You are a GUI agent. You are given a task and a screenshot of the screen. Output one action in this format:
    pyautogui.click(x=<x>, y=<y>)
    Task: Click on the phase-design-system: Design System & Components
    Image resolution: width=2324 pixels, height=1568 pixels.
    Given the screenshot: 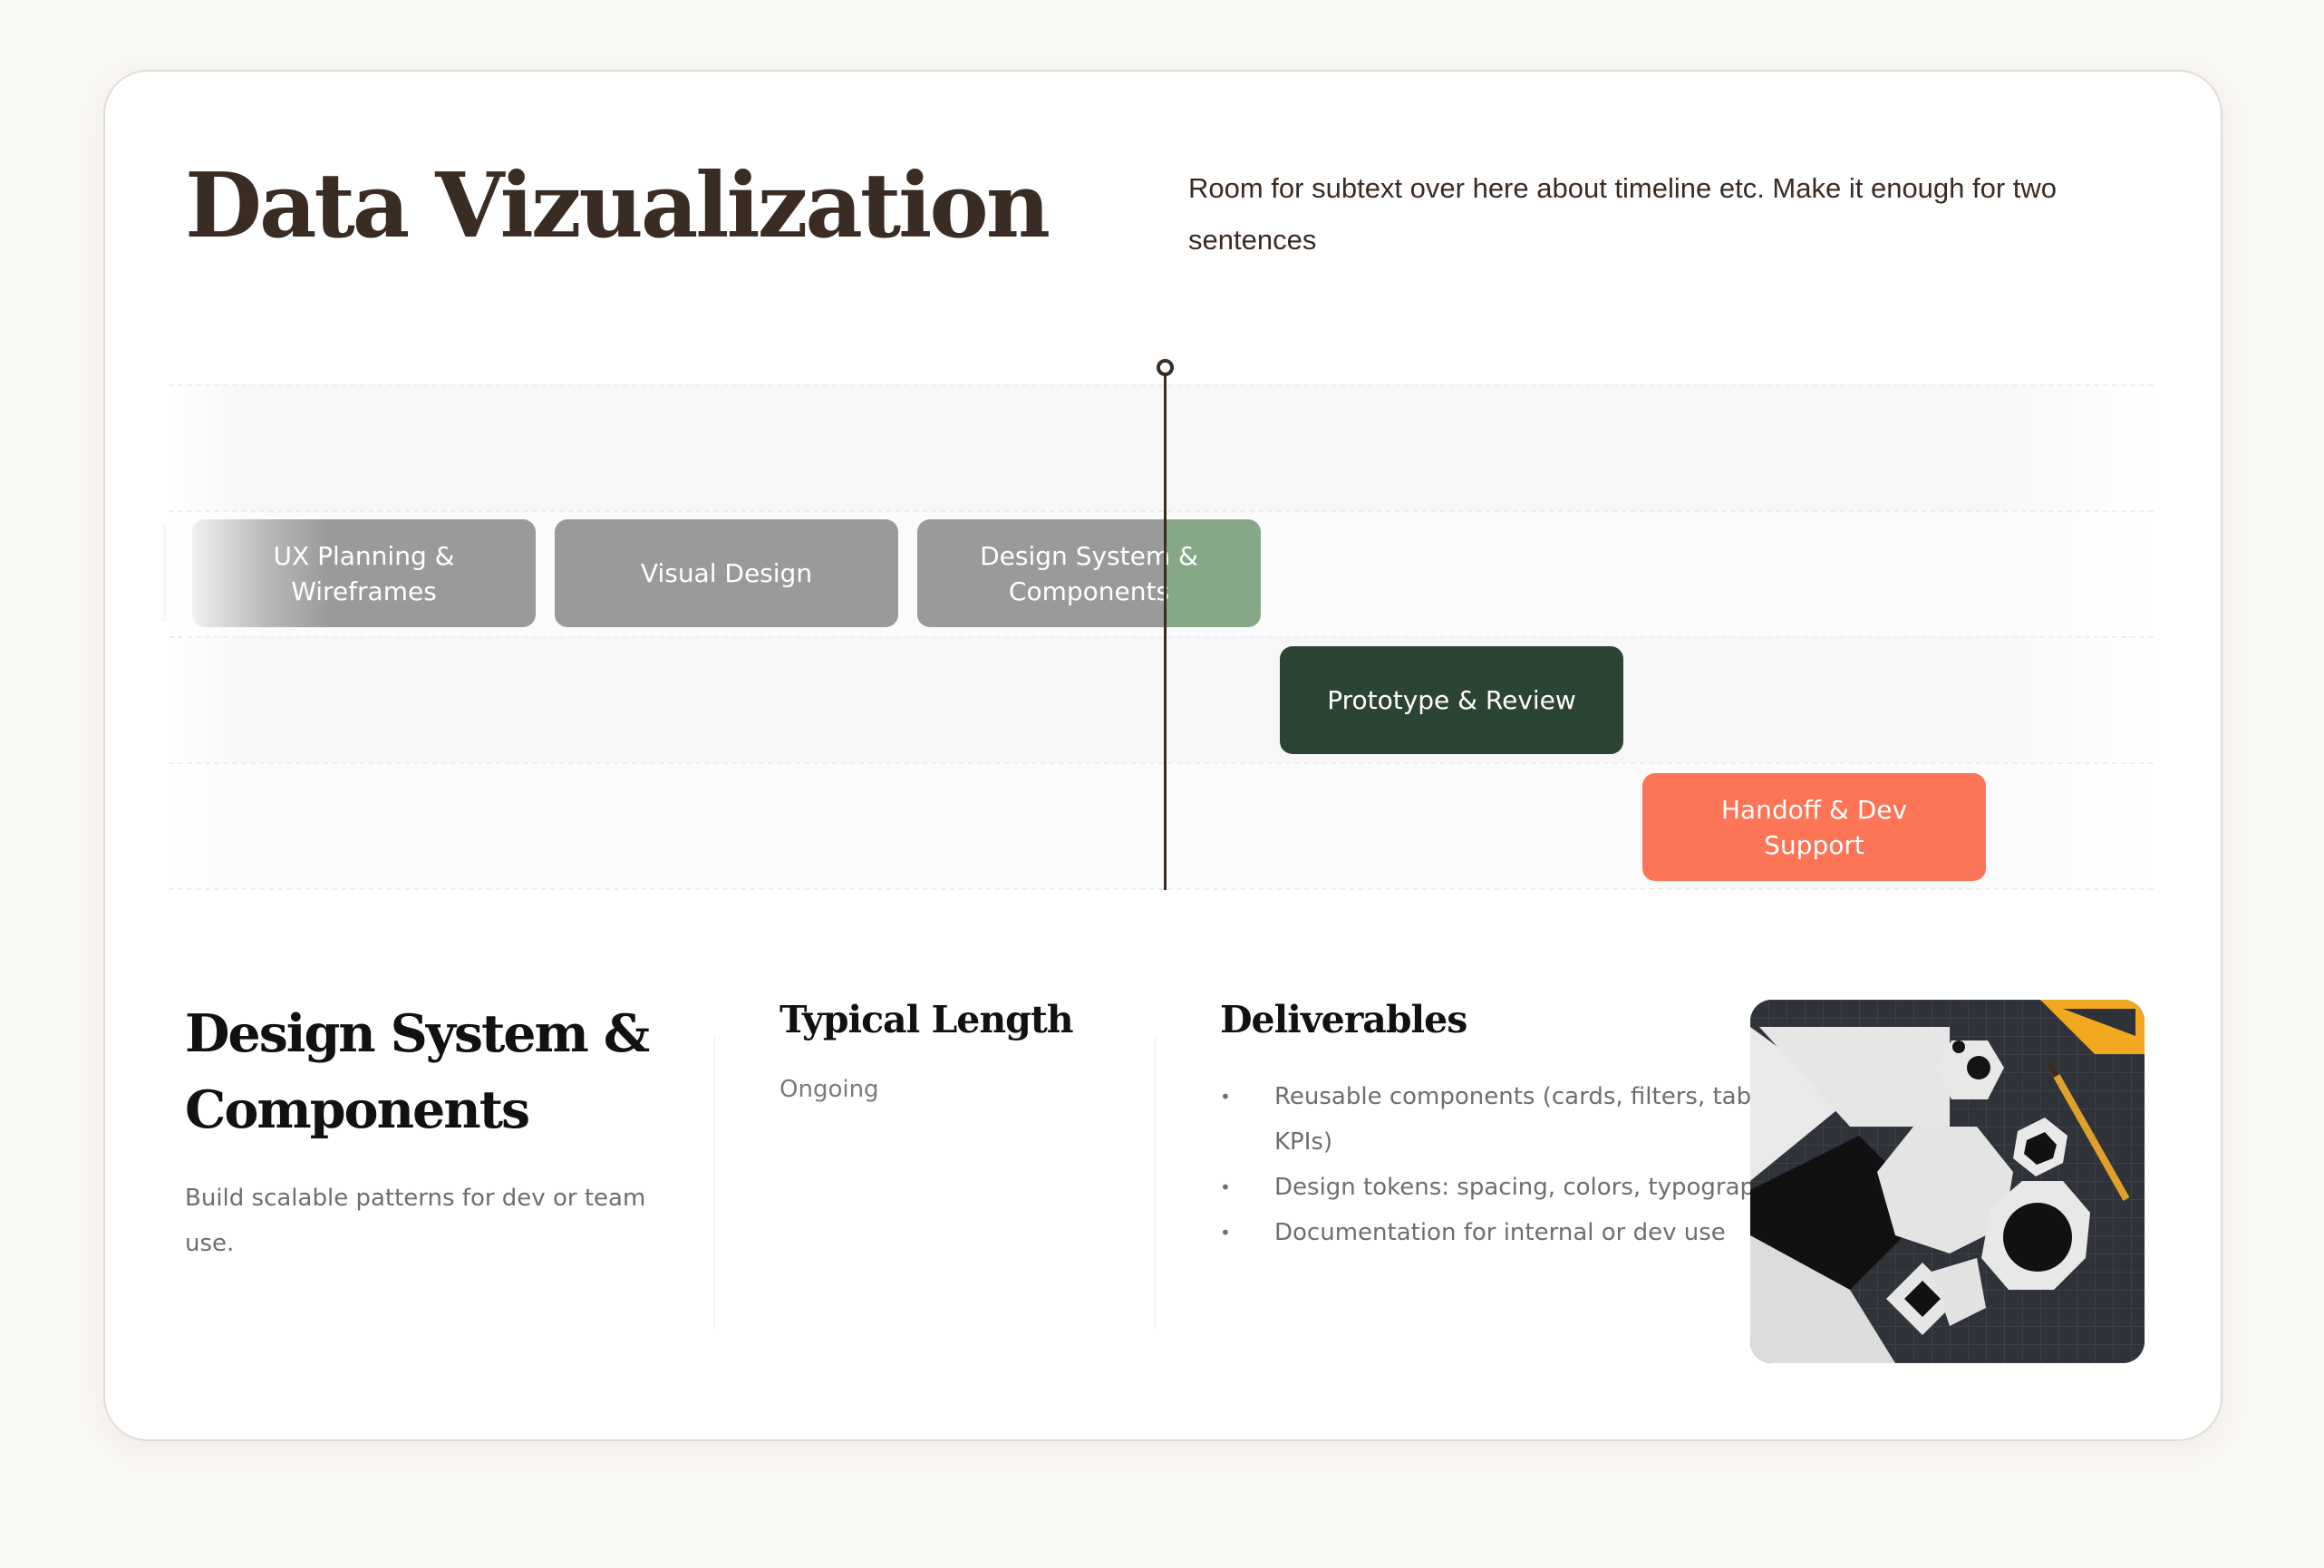 What is the action you would take?
    pyautogui.click(x=1089, y=573)
    